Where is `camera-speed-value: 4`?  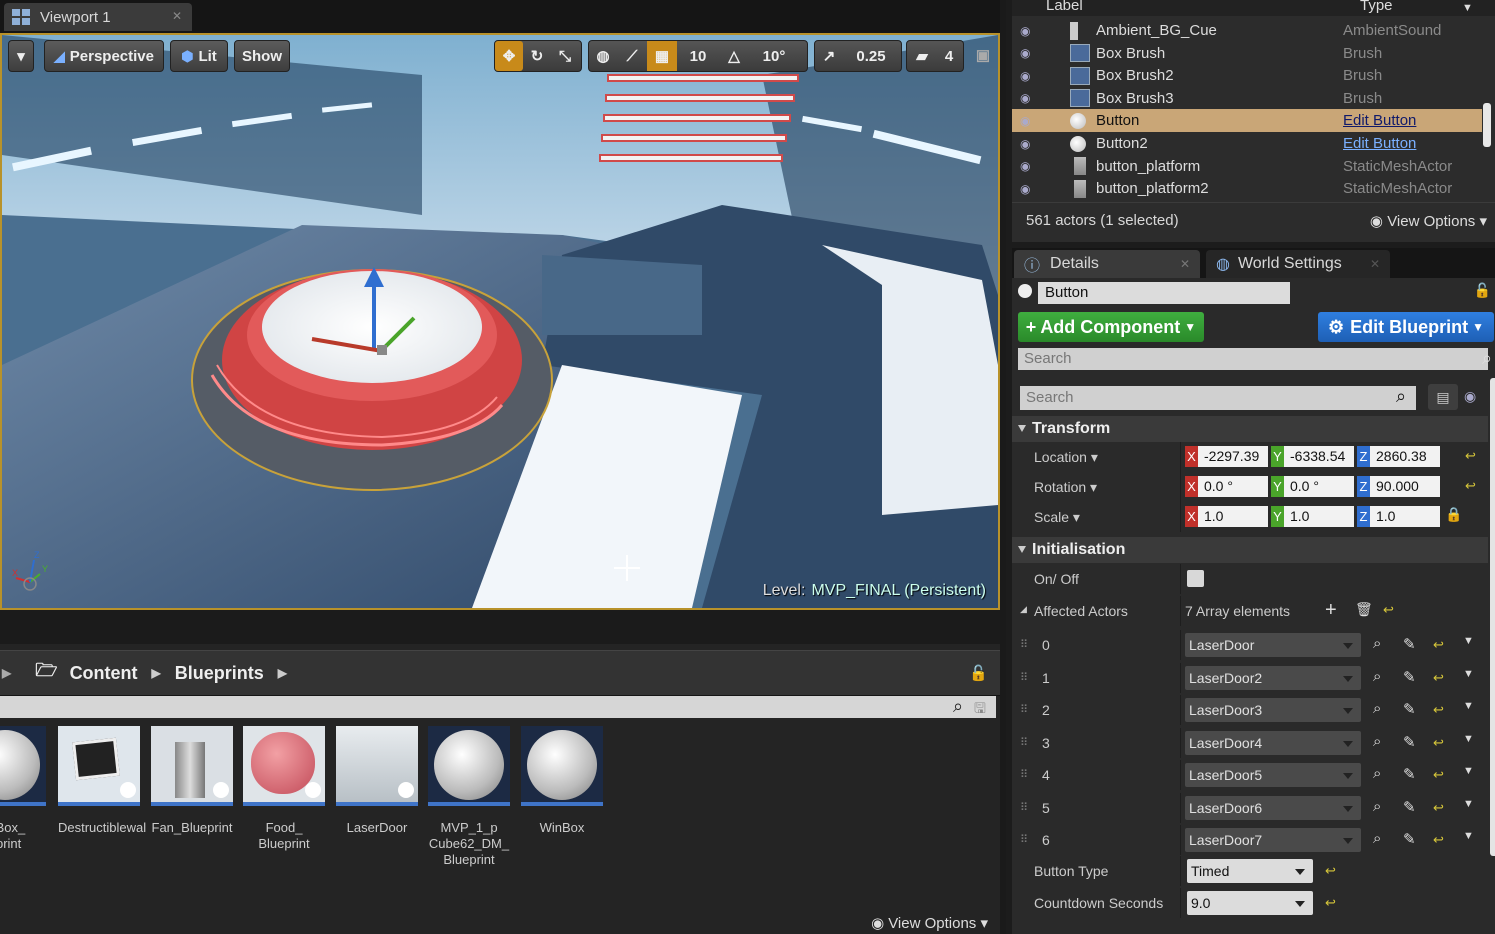 camera-speed-value: 4 is located at coordinates (949, 56).